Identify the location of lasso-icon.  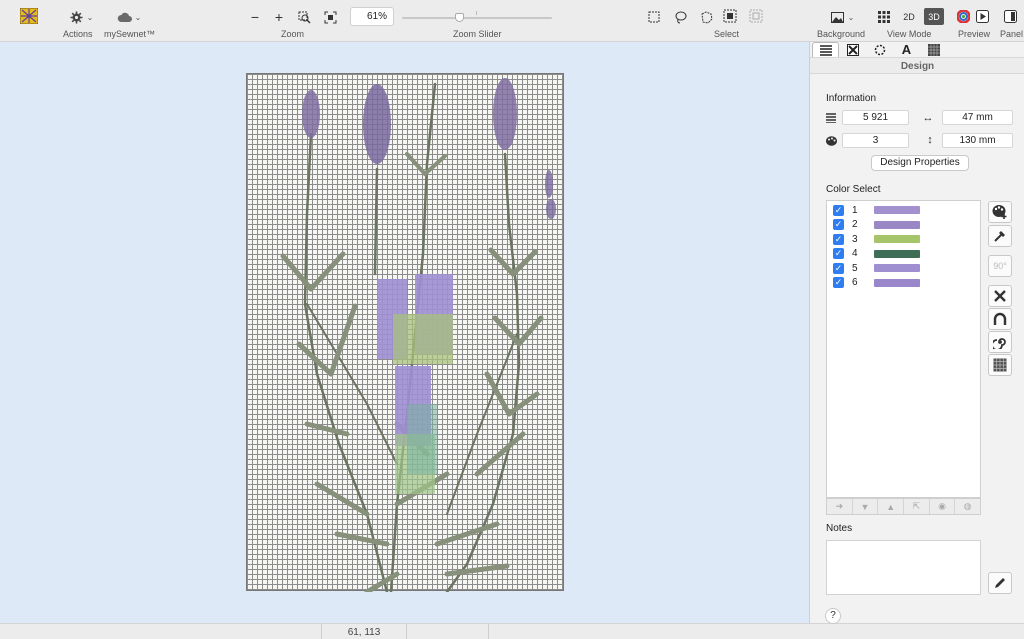
(680, 17).